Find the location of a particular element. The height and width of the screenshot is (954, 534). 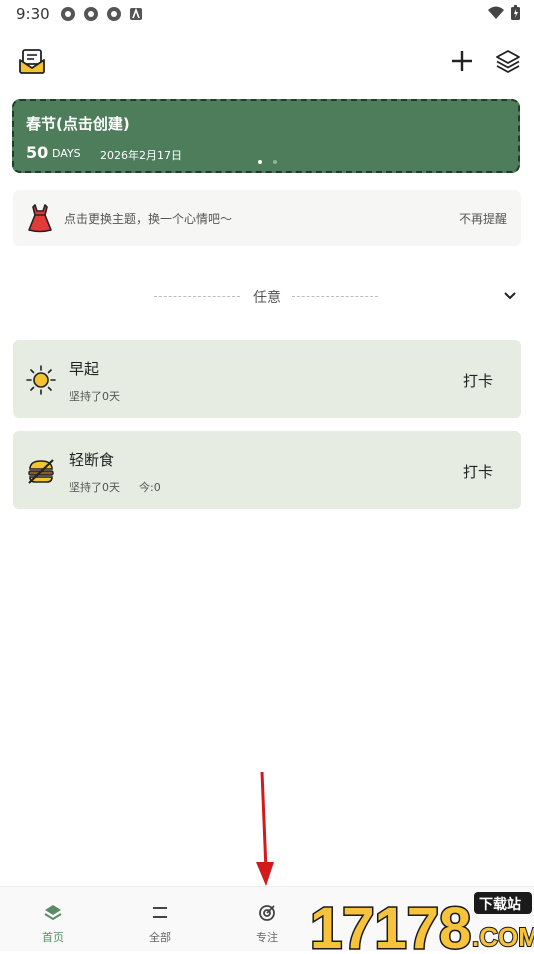

dress-icon is located at coordinates (40, 218).